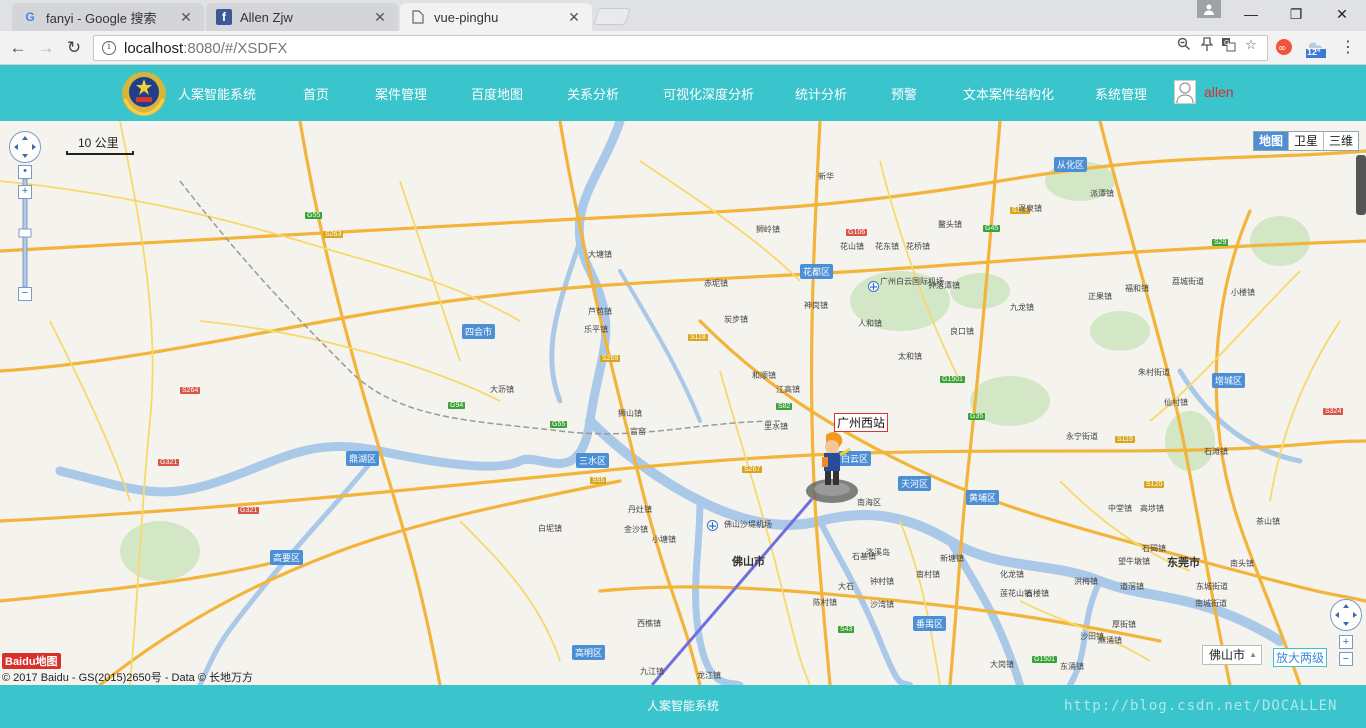 The width and height of the screenshot is (1366, 728). Describe the element at coordinates (1086, 581) in the screenshot. I see `place-label: 洪梅镇` at that location.